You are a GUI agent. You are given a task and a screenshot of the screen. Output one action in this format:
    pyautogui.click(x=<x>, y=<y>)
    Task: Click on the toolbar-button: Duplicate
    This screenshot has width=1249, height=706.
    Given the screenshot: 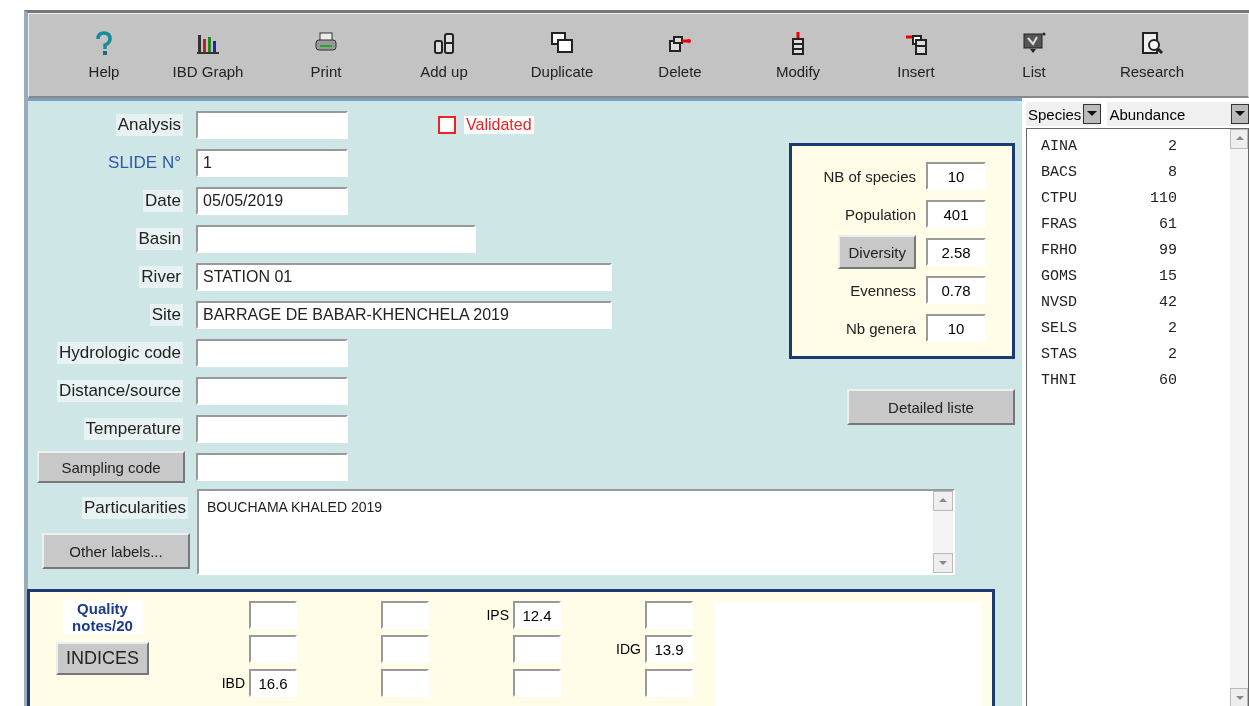 What is the action you would take?
    pyautogui.click(x=562, y=55)
    